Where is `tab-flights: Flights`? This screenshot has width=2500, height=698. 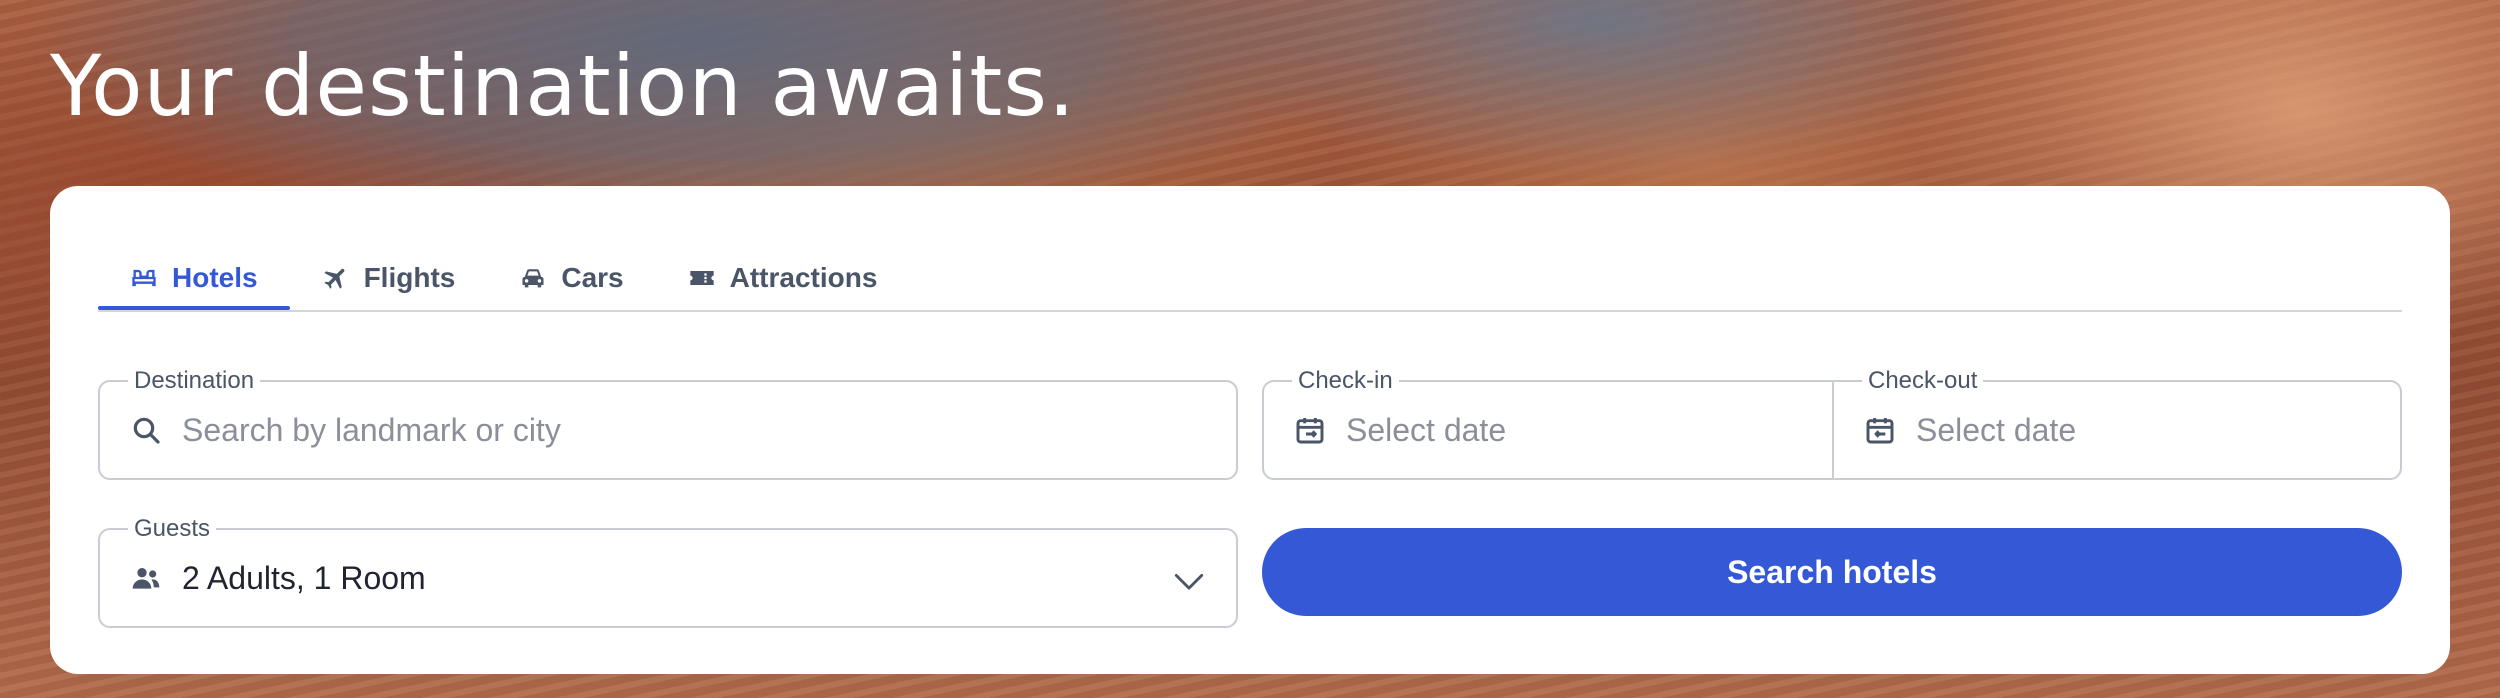 tab-flights: Flights is located at coordinates (389, 278).